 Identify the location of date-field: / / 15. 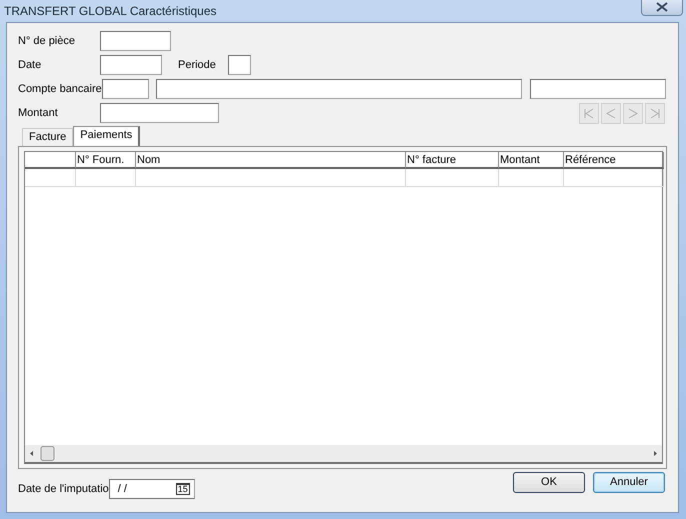
(151, 489).